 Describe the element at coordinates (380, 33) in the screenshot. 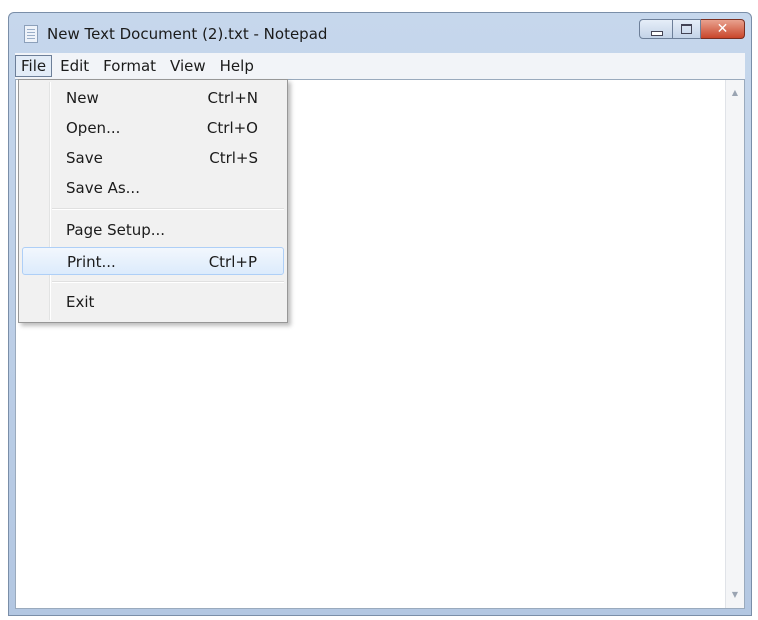

I see `title-bar: New Text Document (2).txt - Notepad ✕` at that location.